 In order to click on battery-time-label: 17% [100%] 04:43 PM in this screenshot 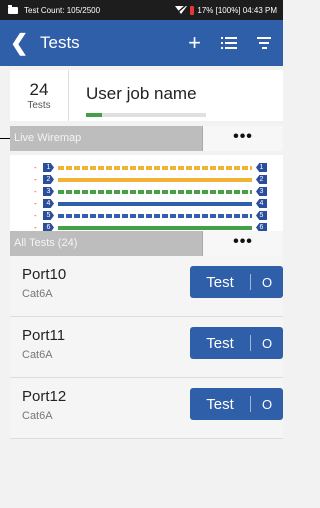, I will do `click(237, 10)`.